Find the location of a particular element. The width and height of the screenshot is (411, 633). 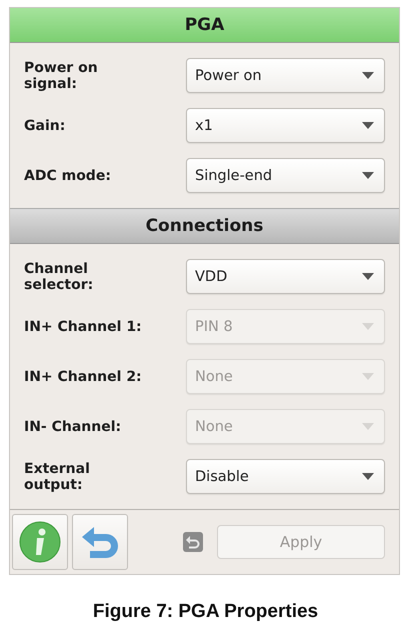

undo-arrow-icon is located at coordinates (100, 542).